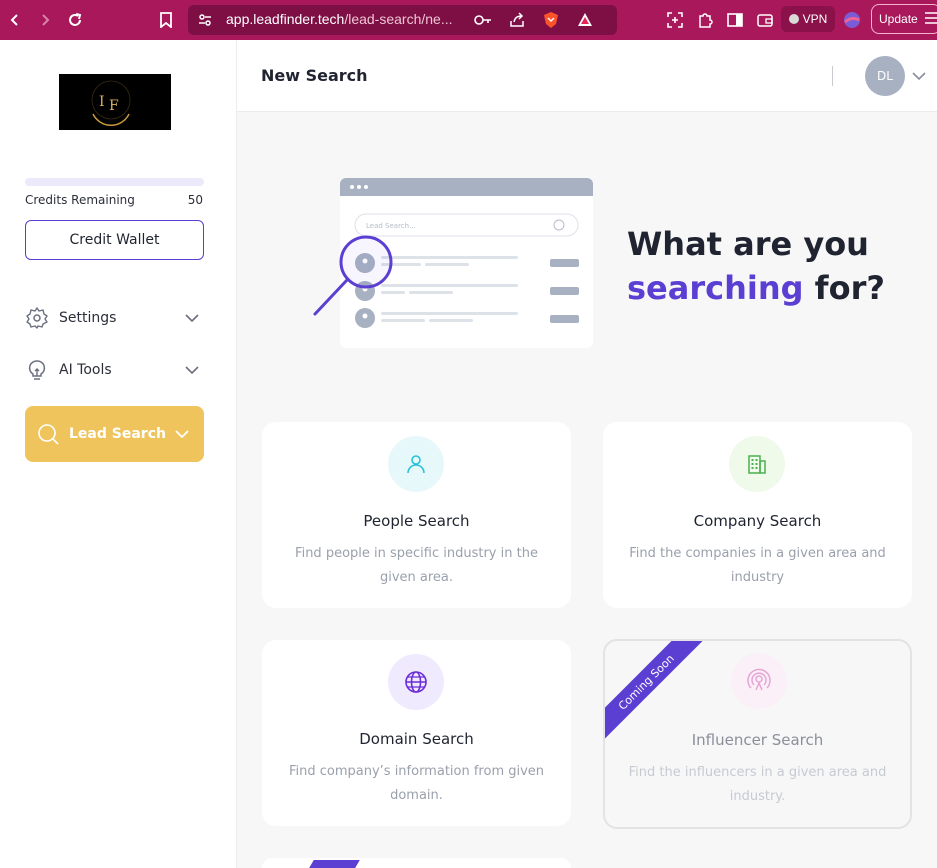 The image size is (937, 868). I want to click on hero-heading: What are you searching for?, so click(756, 266).